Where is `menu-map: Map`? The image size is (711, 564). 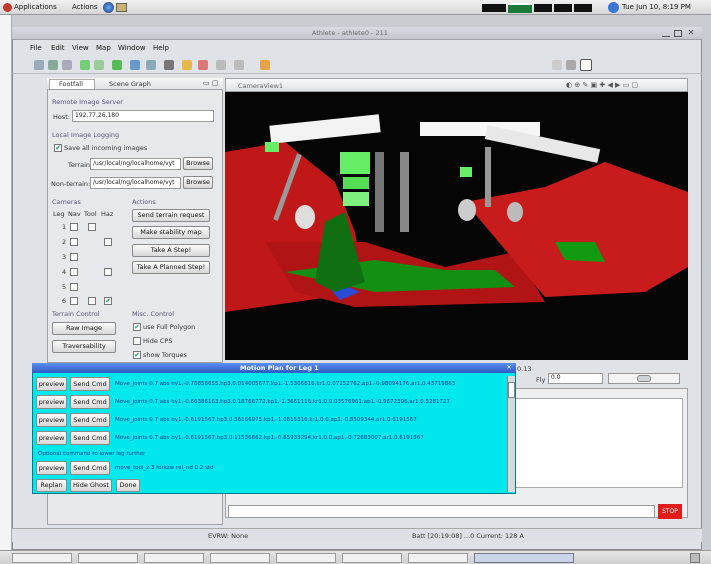 menu-map: Map is located at coordinates (103, 48).